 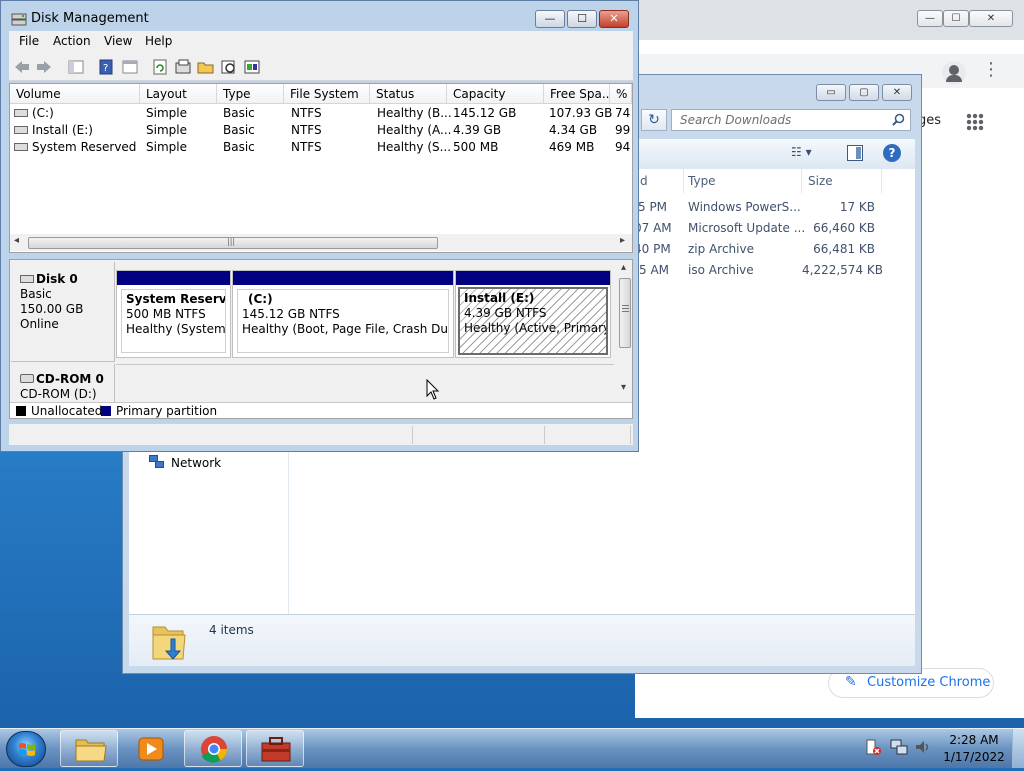 I want to click on media-player-icon, so click(x=151, y=749).